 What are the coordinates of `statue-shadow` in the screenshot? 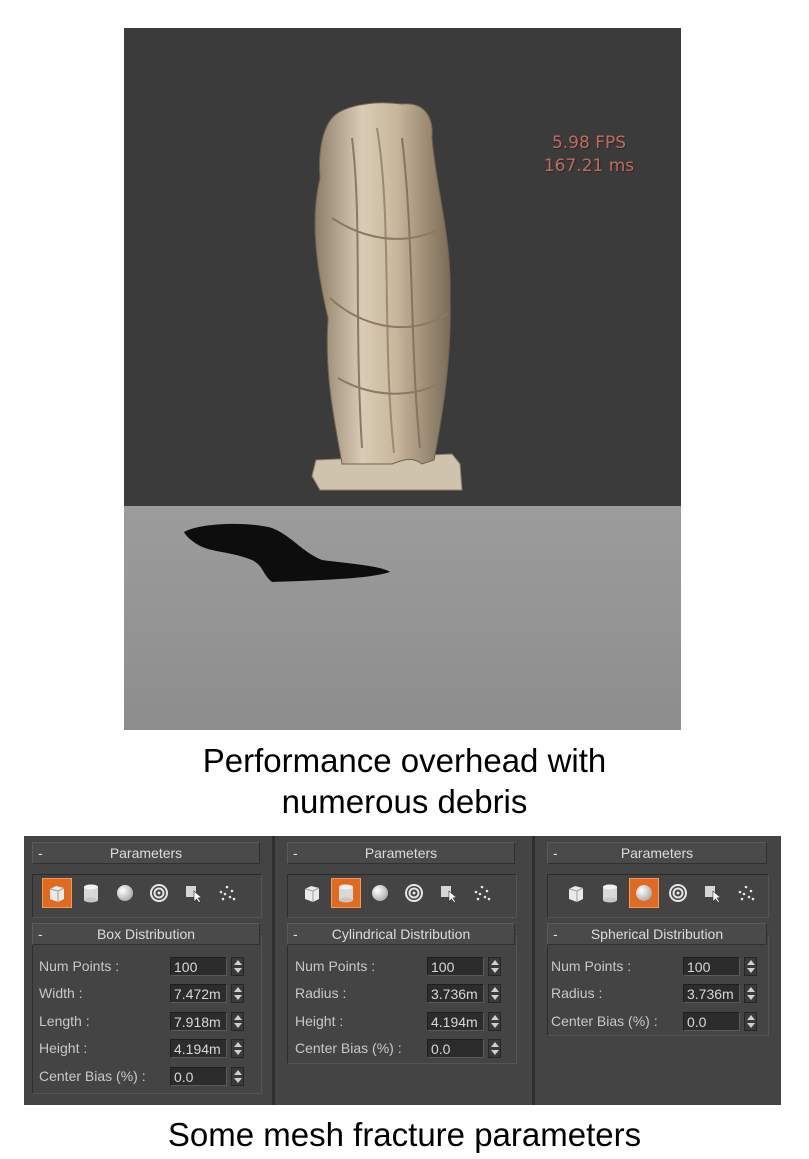 It's located at (287, 552).